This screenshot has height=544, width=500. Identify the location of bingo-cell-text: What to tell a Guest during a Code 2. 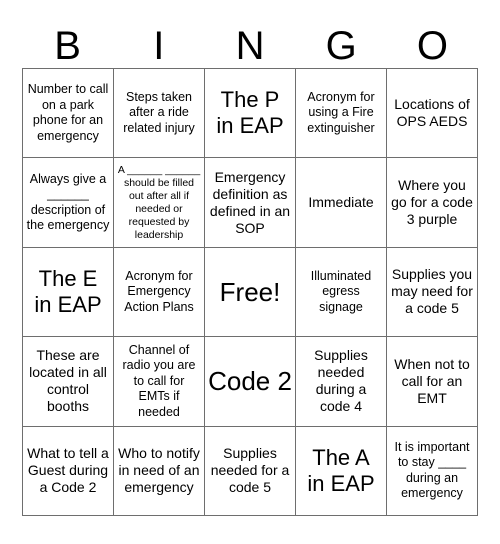
(68, 470).